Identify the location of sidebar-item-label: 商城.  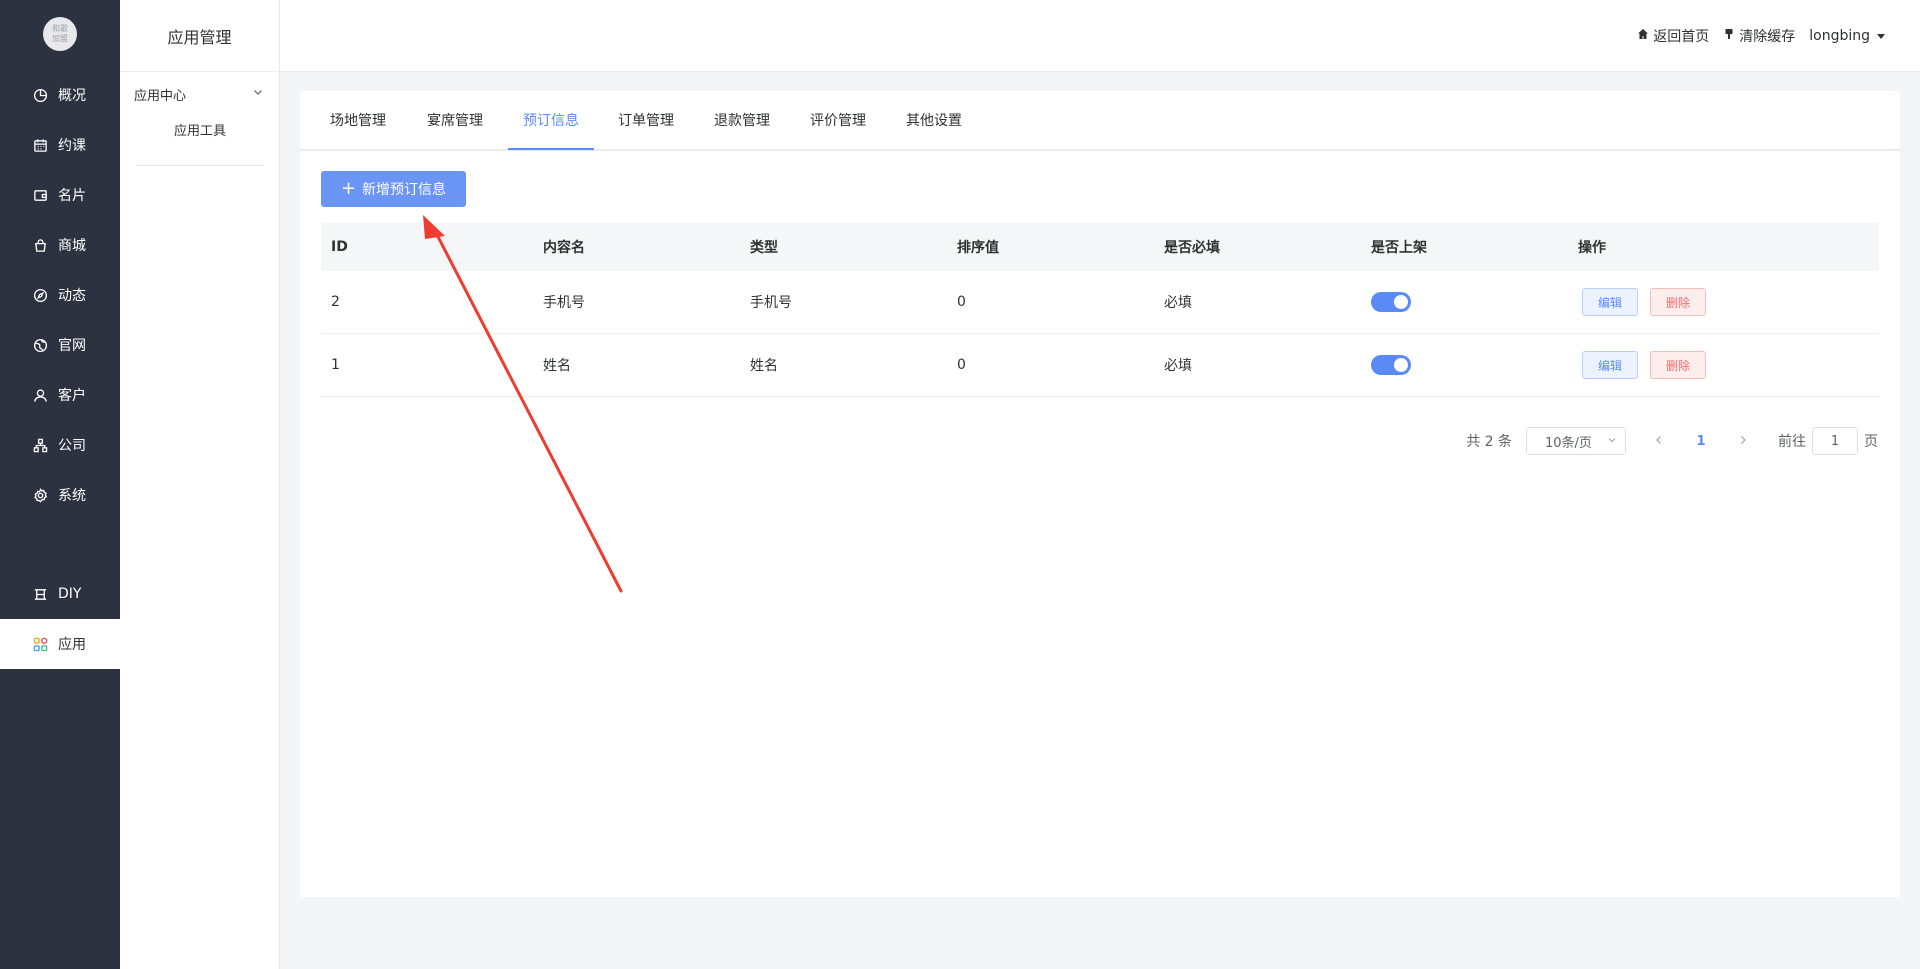
(72, 246).